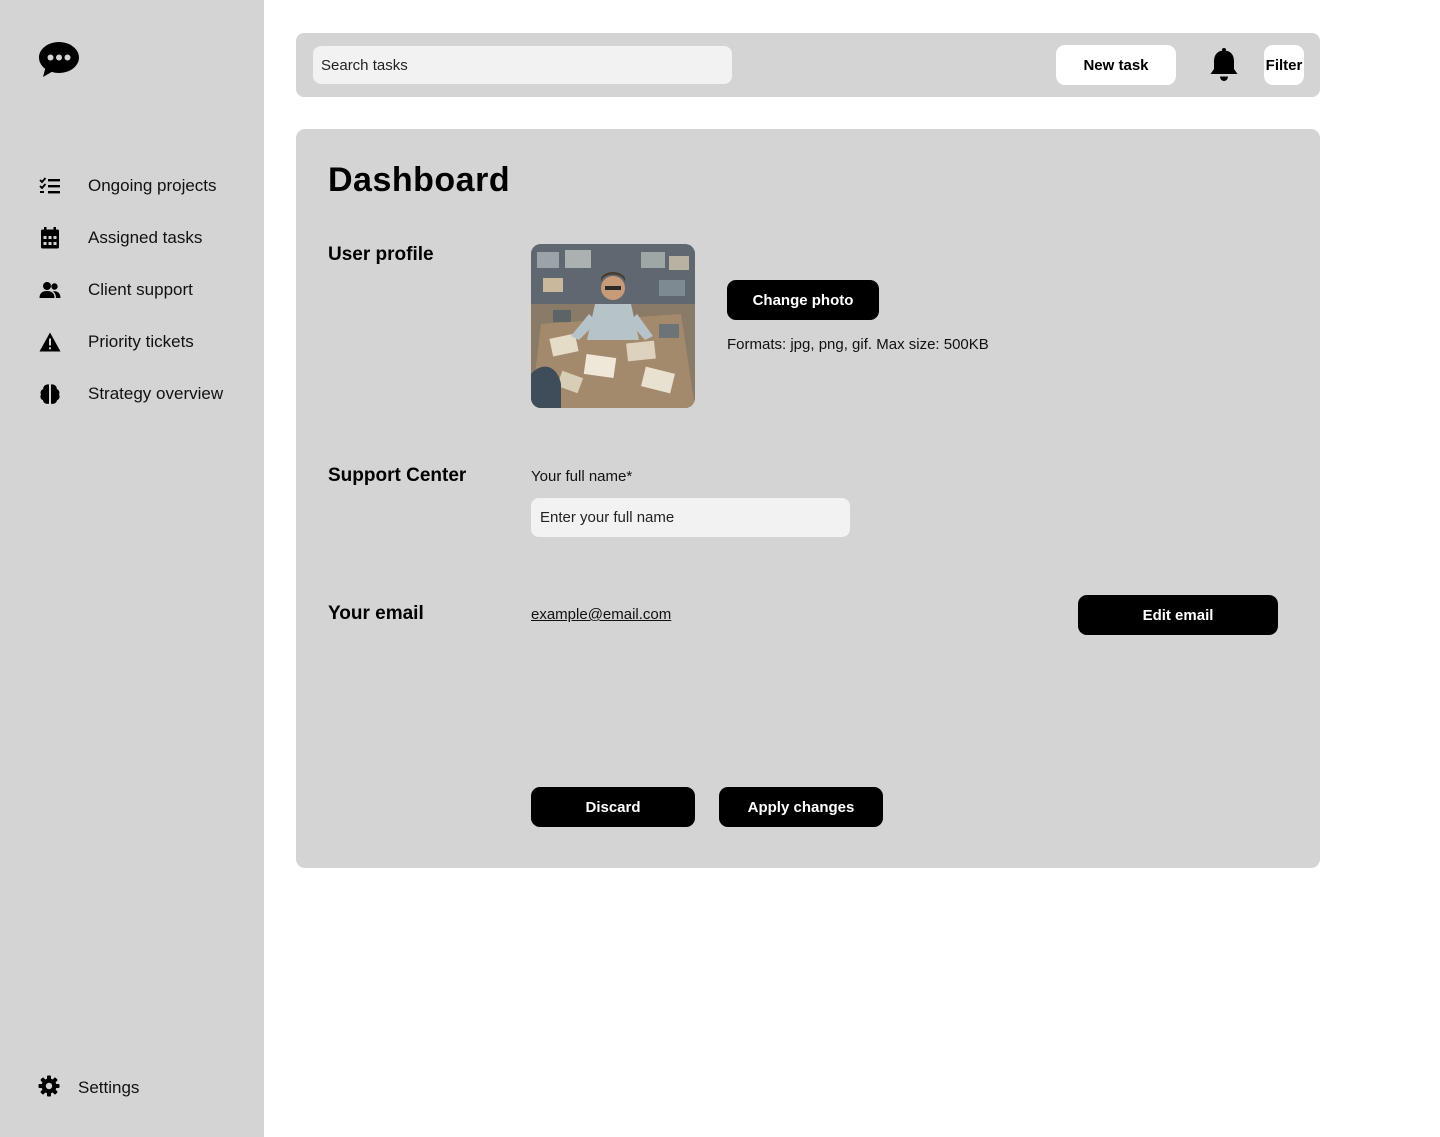 Image resolution: width=1440 pixels, height=1137 pixels. I want to click on discard-button: Discard, so click(613, 807).